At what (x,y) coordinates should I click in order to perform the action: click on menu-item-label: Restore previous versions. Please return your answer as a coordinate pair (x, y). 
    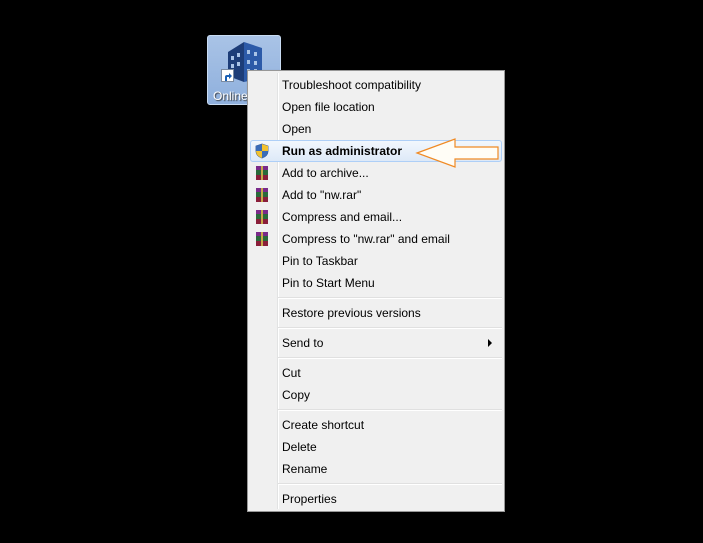
    Looking at the image, I should click on (351, 313).